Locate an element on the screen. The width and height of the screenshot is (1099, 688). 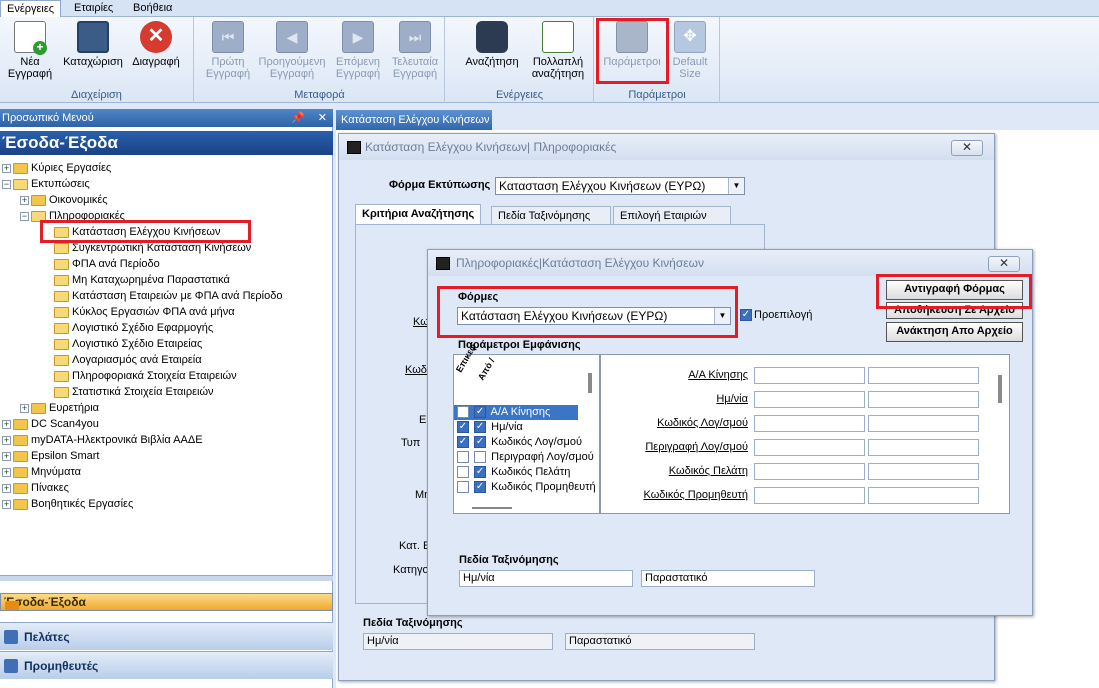
tree-item: Κύκλος Εργασιών ΦΠΑ ανά μήνα is located at coordinates (144, 312).